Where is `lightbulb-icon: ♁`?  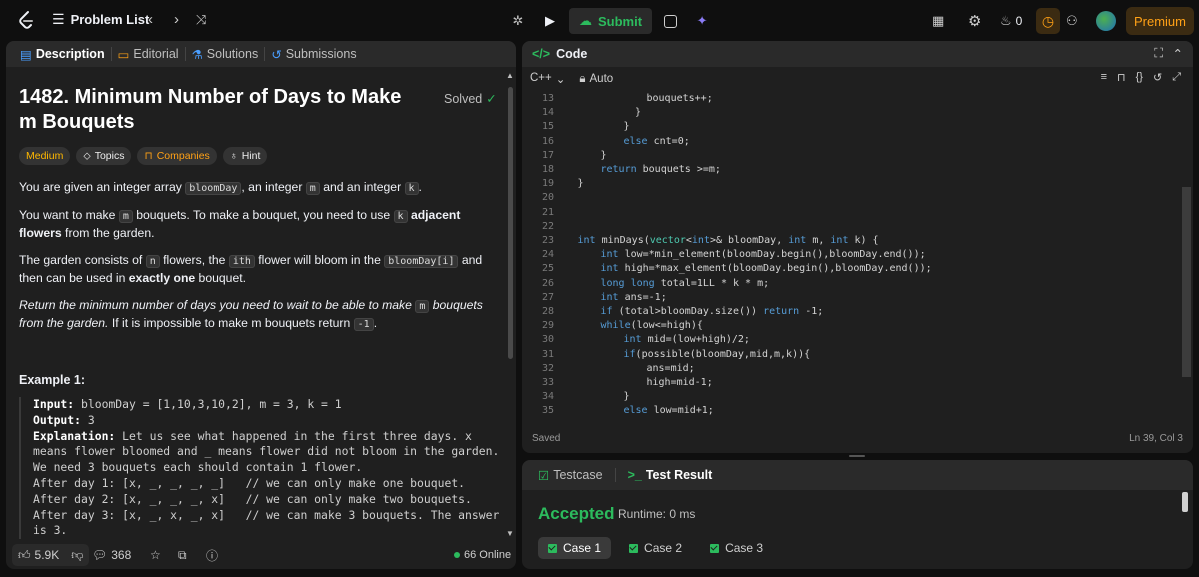
lightbulb-icon: ♁ is located at coordinates (233, 156).